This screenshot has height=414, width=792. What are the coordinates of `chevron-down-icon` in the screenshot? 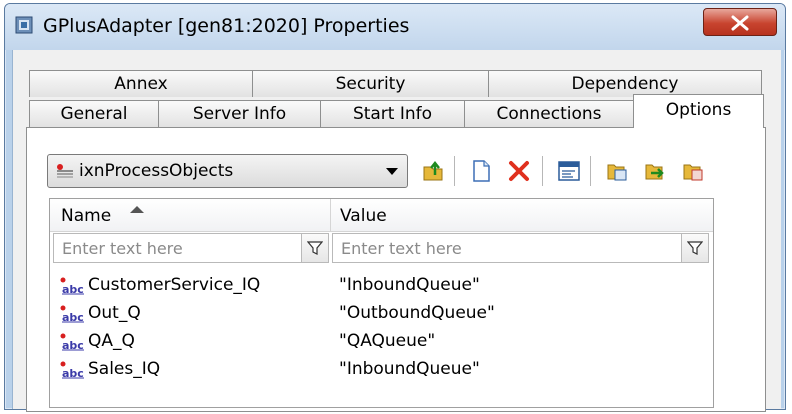 It's located at (392, 171).